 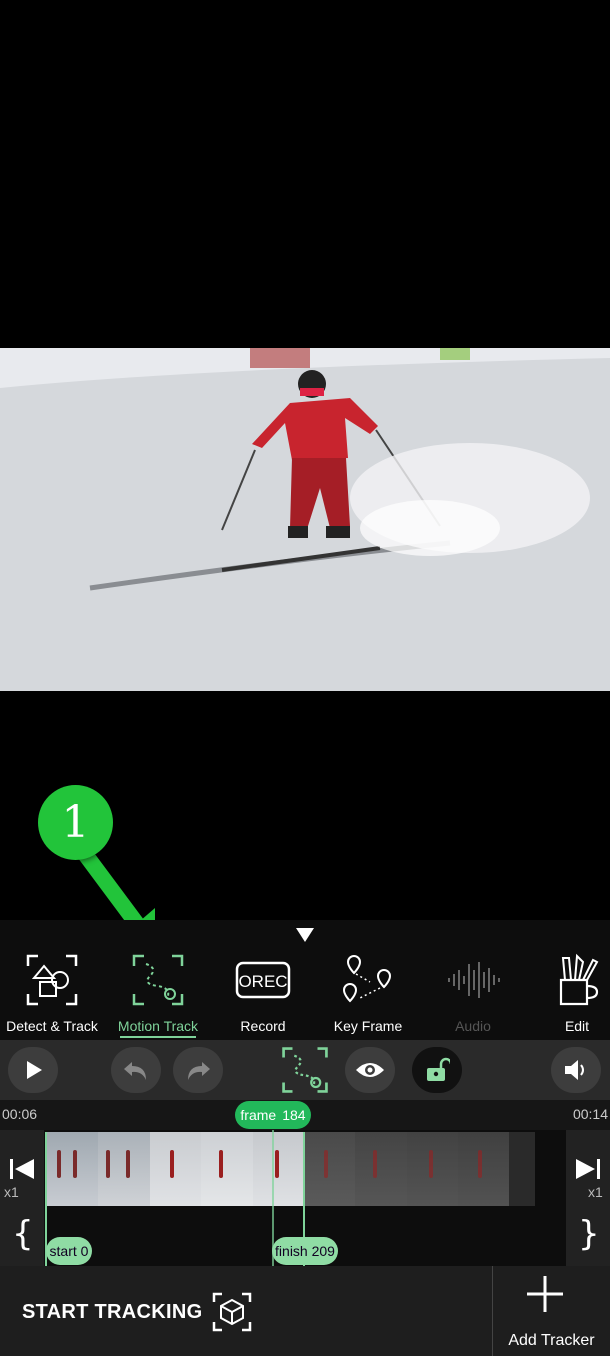 I want to click on plus-icon, so click(x=545, y=1294).